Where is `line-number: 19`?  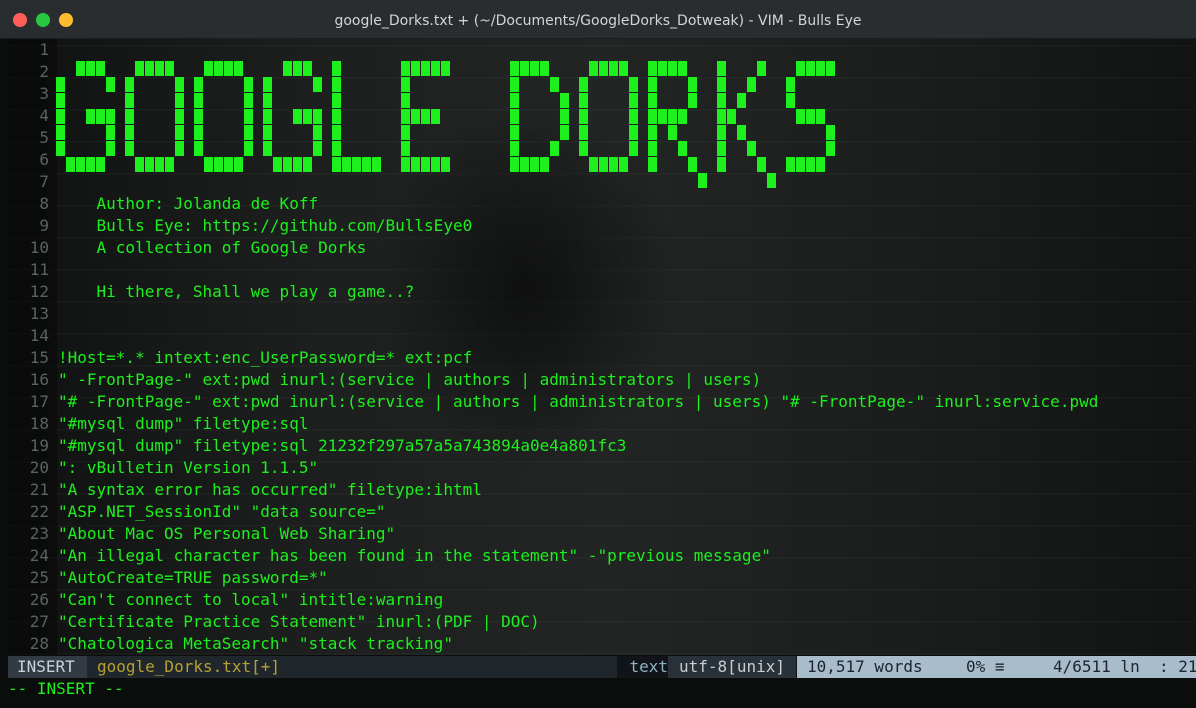 line-number: 19 is located at coordinates (39, 445).